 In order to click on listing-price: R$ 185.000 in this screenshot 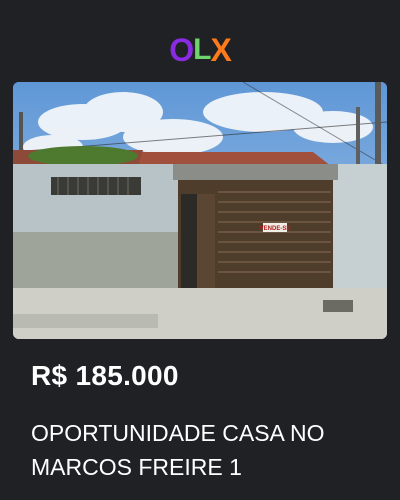, I will do `click(105, 375)`.